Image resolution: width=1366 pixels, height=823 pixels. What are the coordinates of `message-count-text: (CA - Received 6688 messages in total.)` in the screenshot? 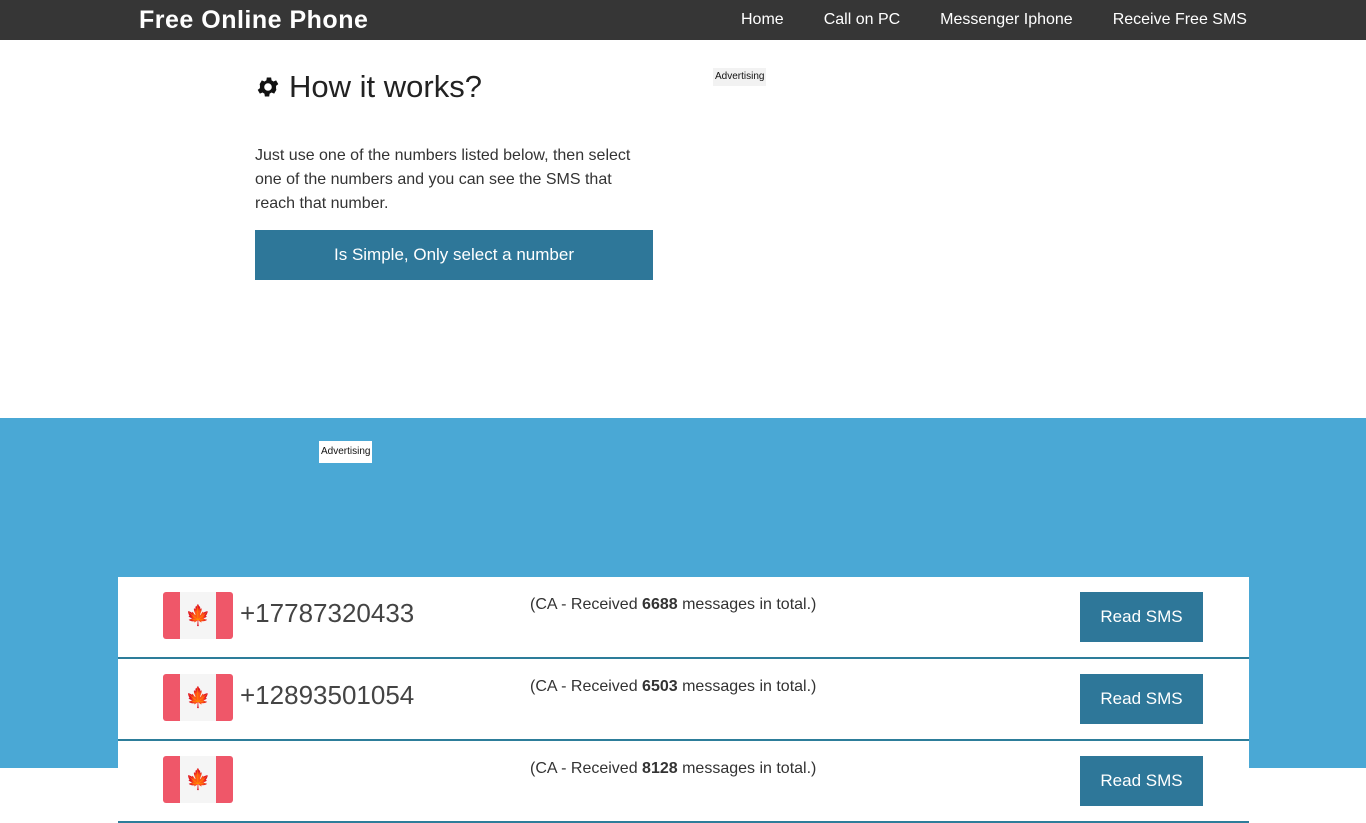 It's located at (673, 604).